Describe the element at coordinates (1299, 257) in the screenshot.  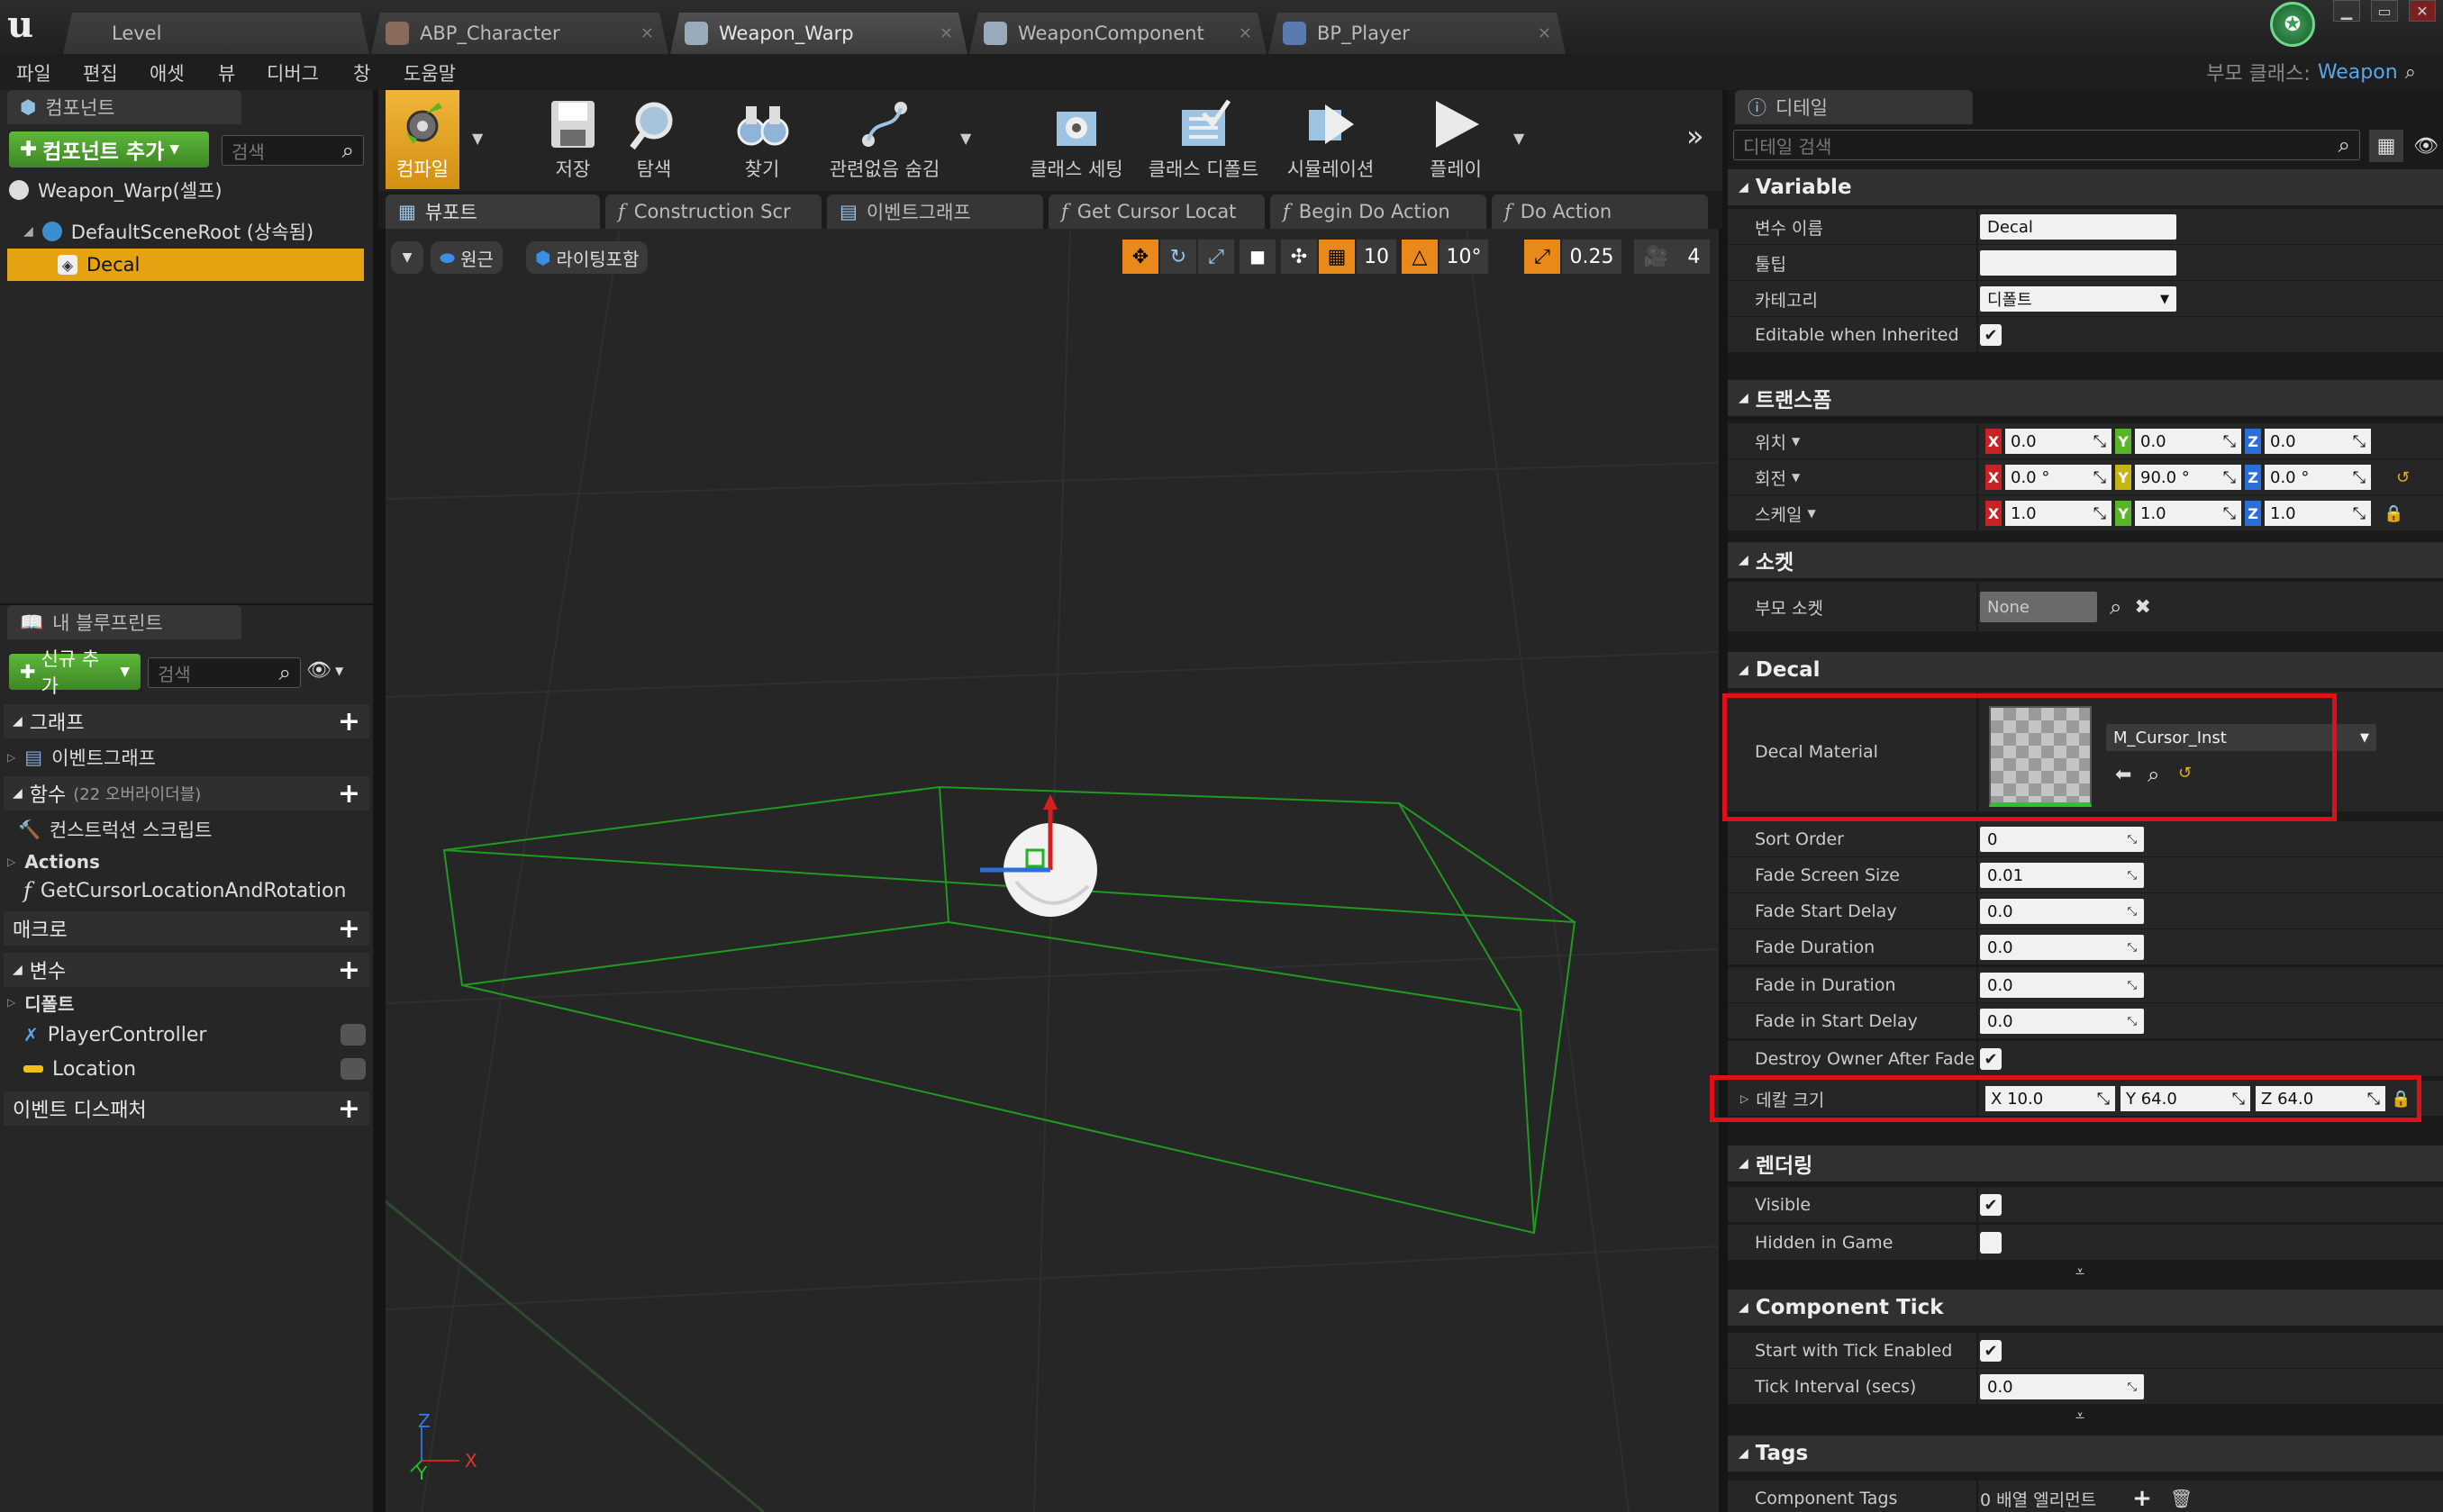
I see `surface-snap-icon: ✣` at that location.